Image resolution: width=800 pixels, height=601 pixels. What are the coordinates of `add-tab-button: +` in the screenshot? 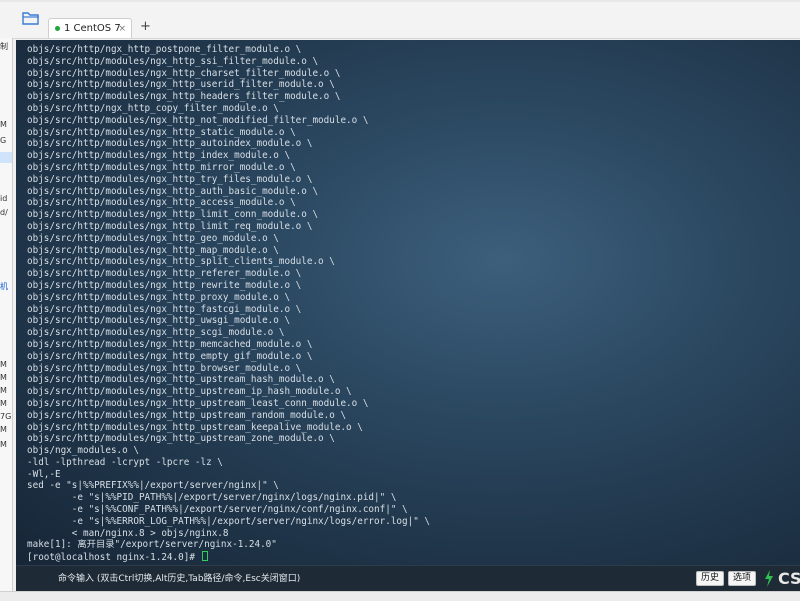 It's located at (145, 27).